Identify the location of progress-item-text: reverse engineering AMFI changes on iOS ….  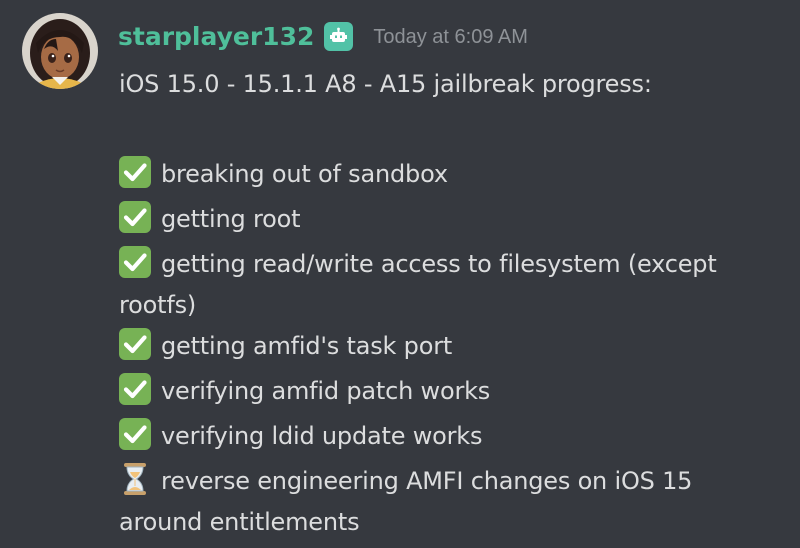
(427, 481).